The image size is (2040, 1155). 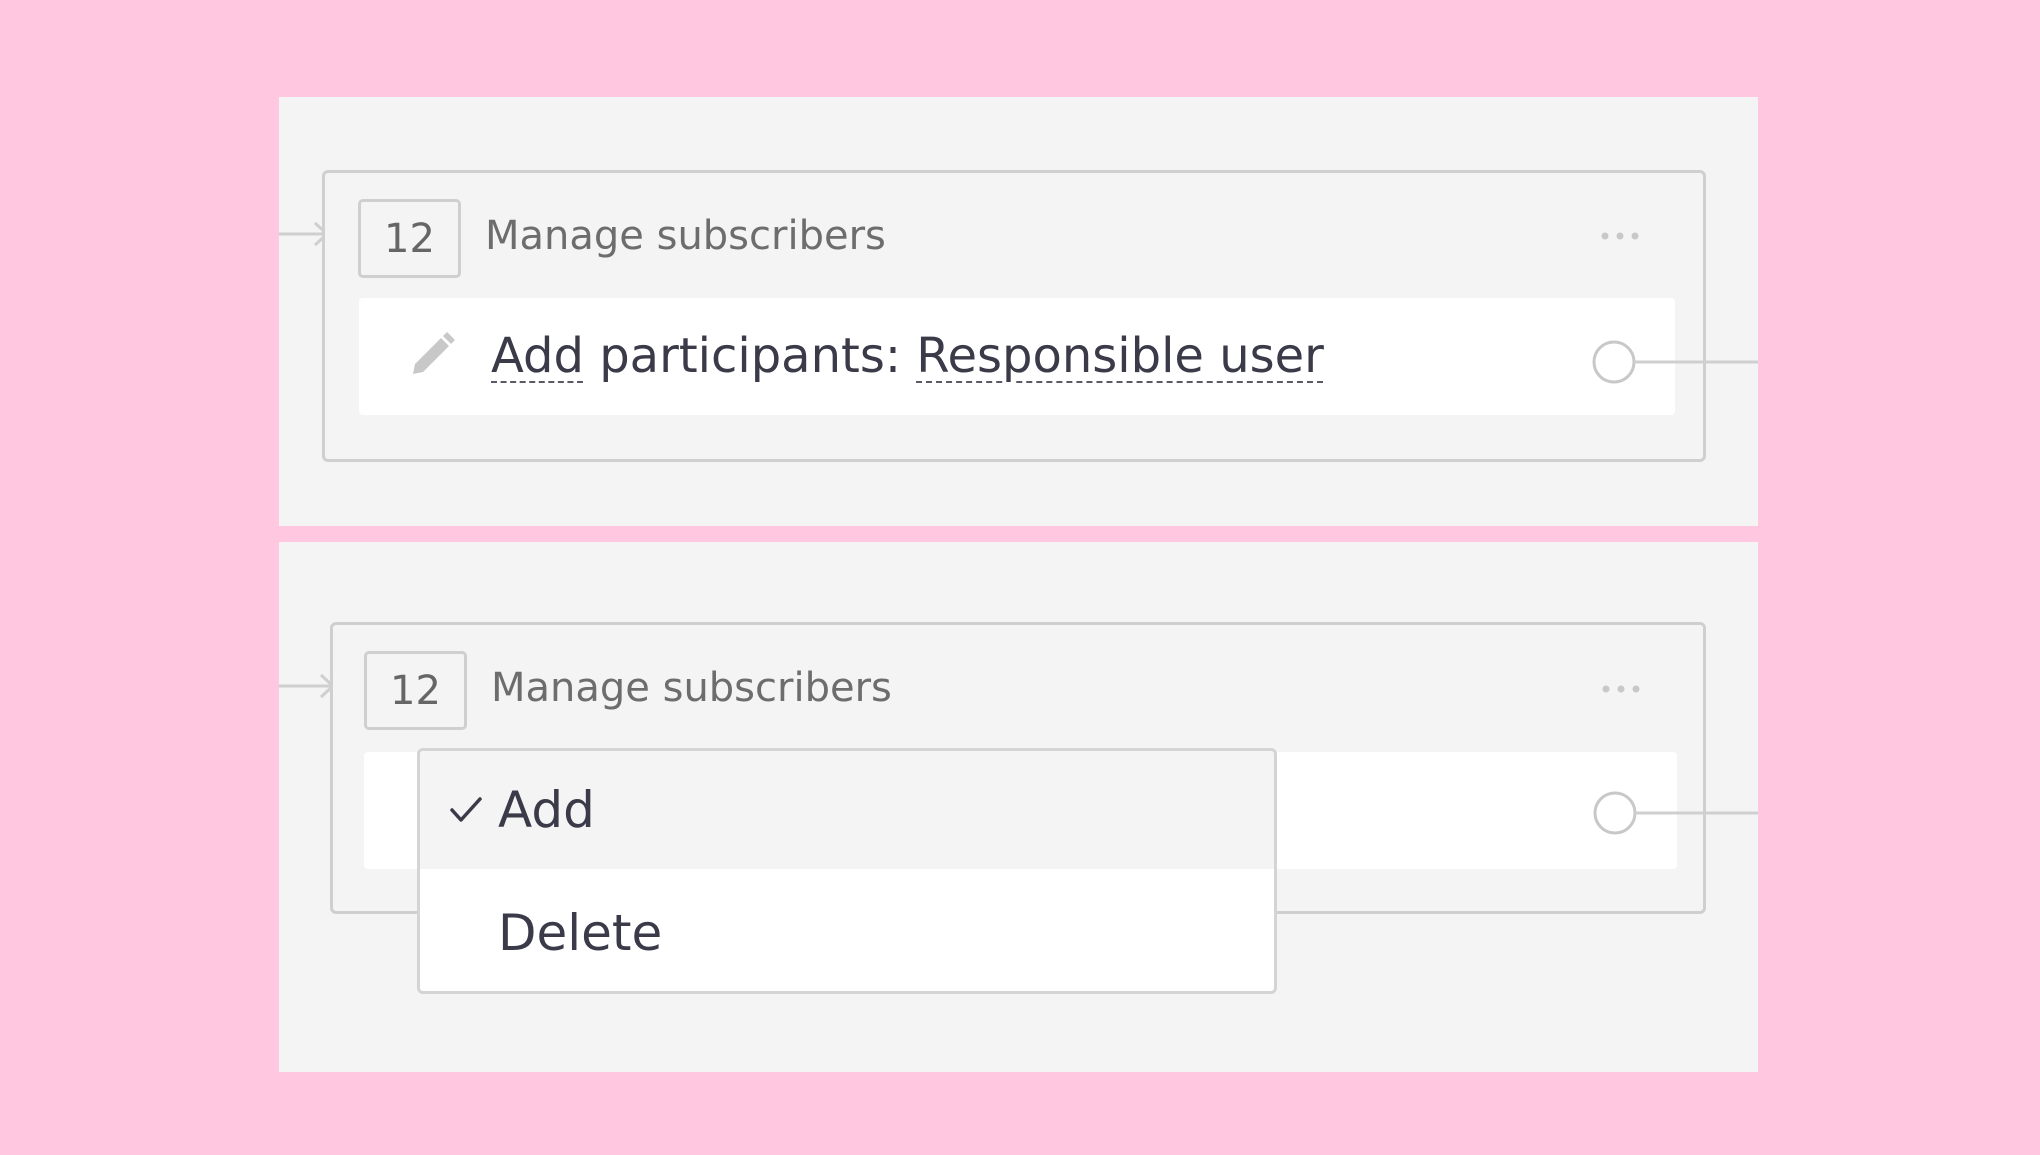 What do you see at coordinates (750, 356) in the screenshot?
I see `action-middle-text: participants:` at bounding box center [750, 356].